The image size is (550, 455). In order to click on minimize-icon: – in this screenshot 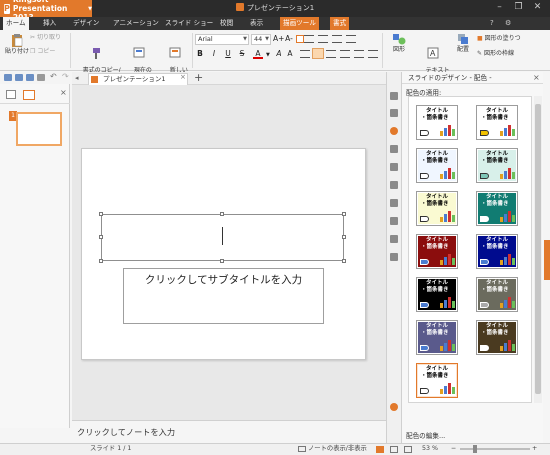, I will do `click(499, 7)`.